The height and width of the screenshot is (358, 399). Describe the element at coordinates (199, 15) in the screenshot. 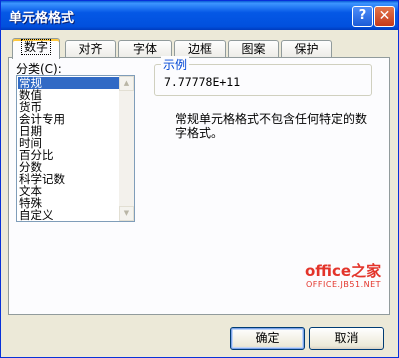

I see `title-bar: 单元格格式 ? ✕` at that location.